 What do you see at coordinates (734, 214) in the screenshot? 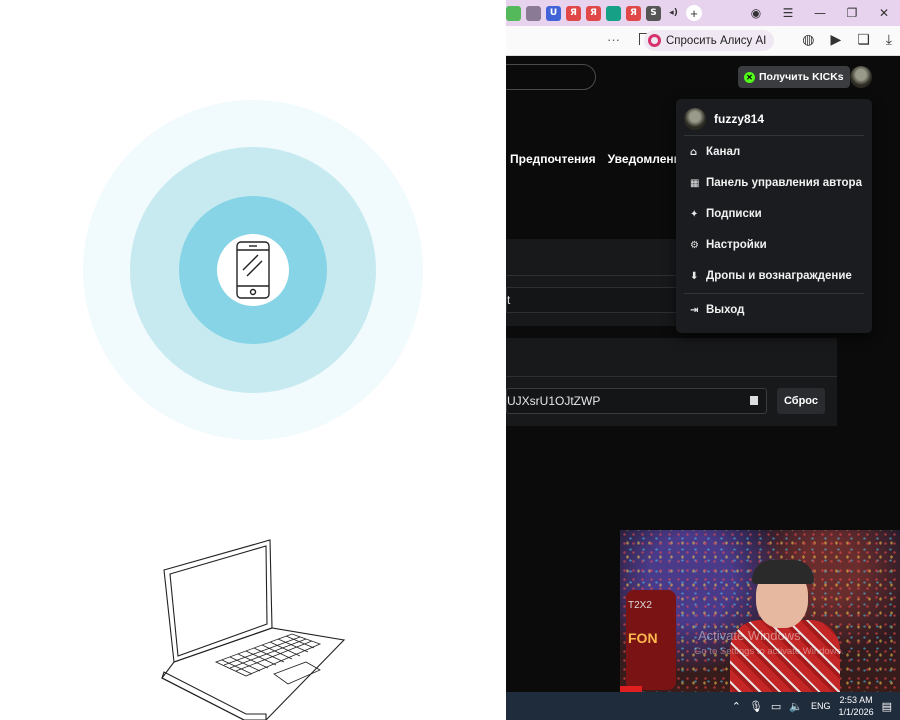
I see `menu-item-label: Подписки` at bounding box center [734, 214].